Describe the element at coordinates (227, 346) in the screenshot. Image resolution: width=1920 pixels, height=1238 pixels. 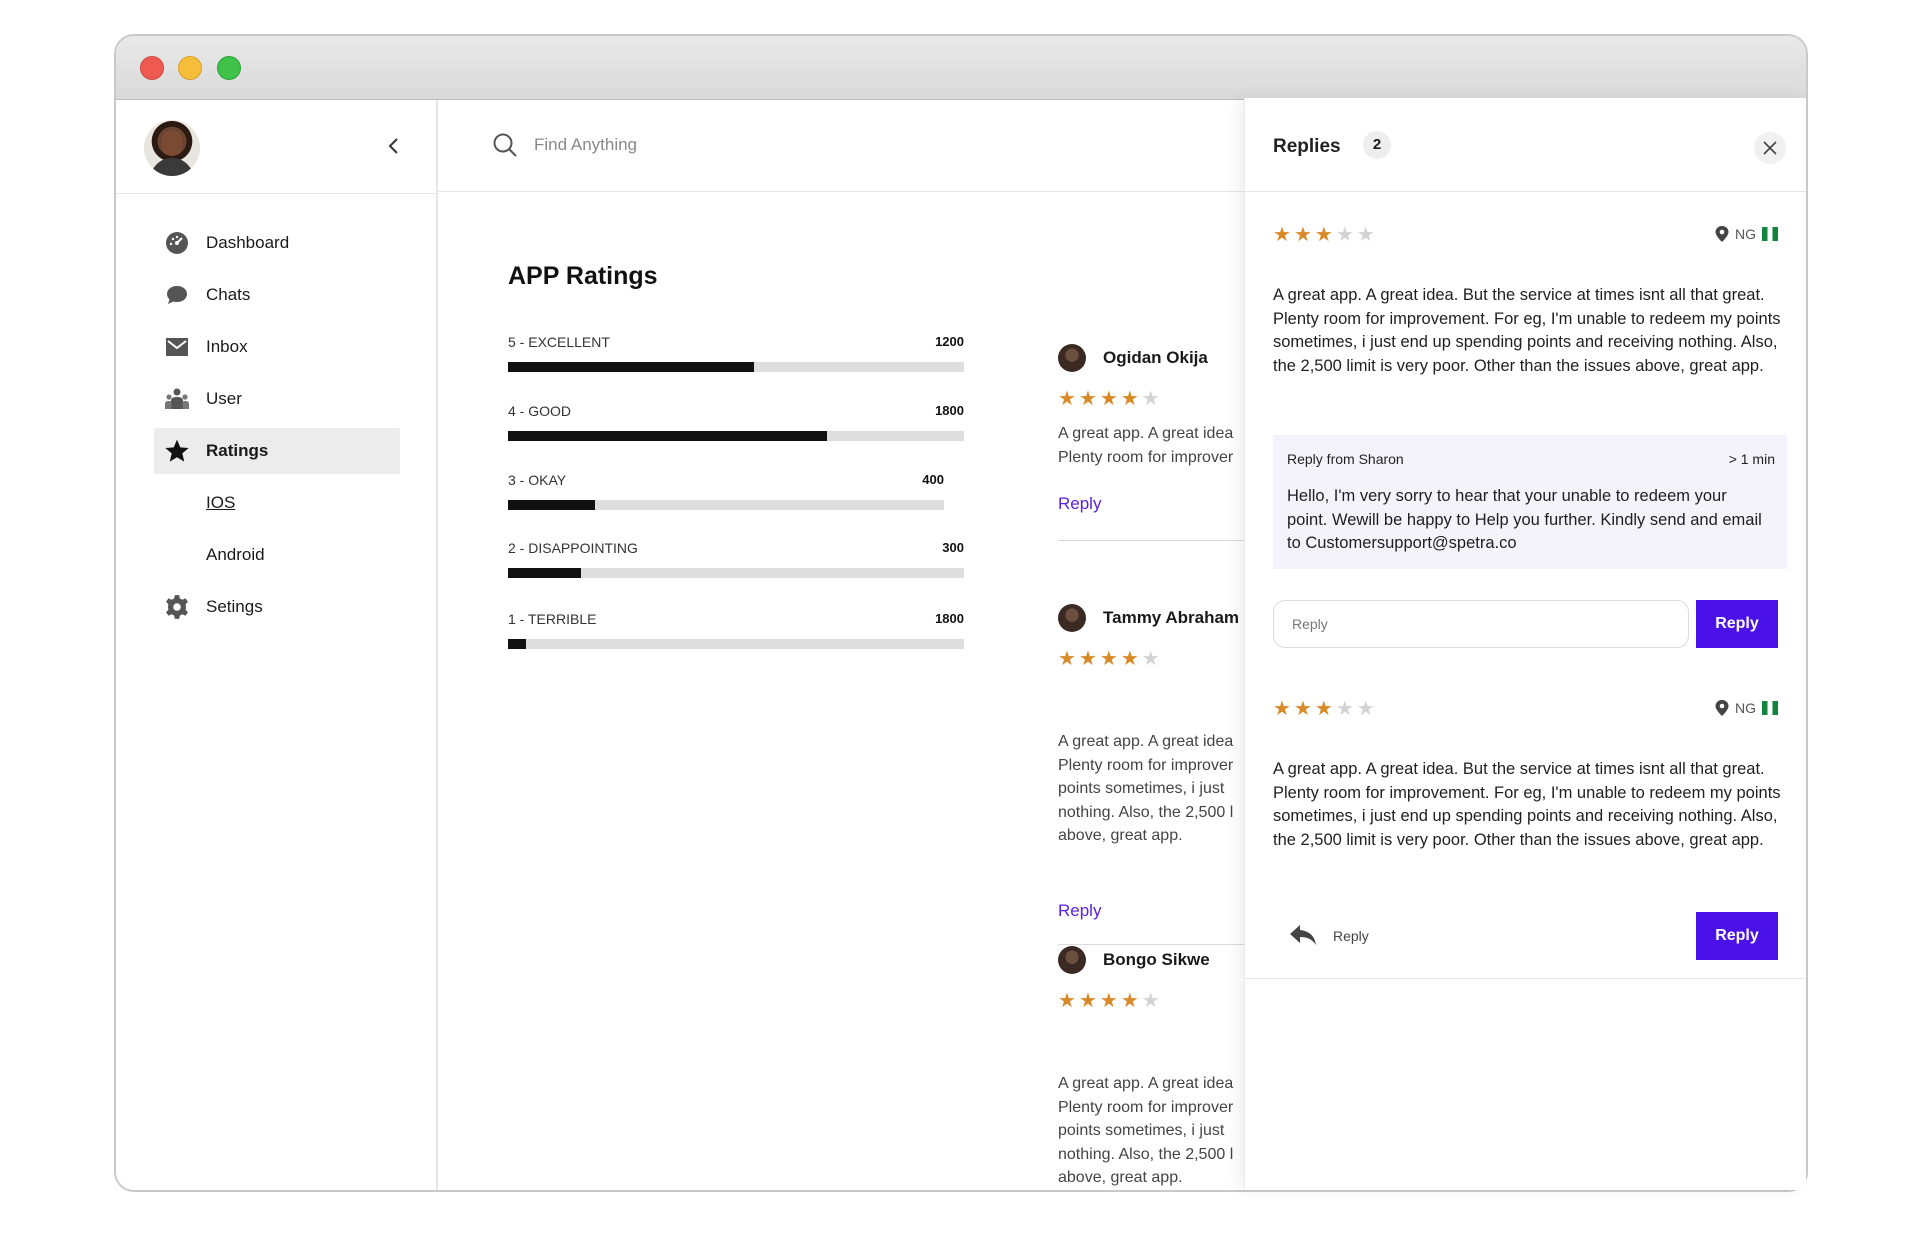
I see `sidebar-item-label: Inbox` at that location.